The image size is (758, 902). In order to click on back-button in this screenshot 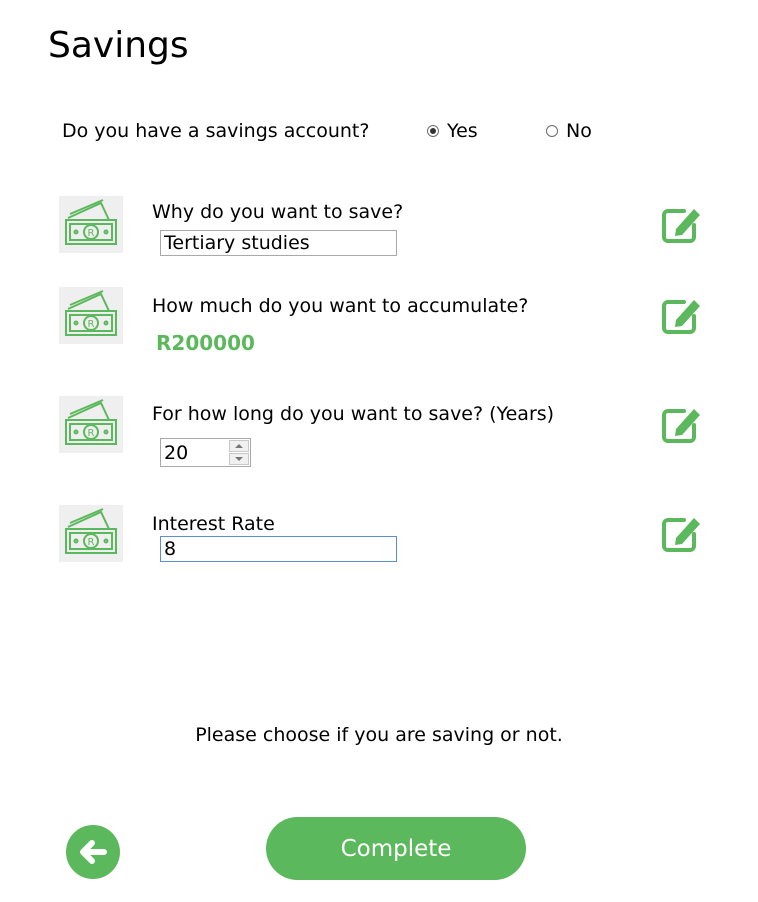, I will do `click(93, 852)`.